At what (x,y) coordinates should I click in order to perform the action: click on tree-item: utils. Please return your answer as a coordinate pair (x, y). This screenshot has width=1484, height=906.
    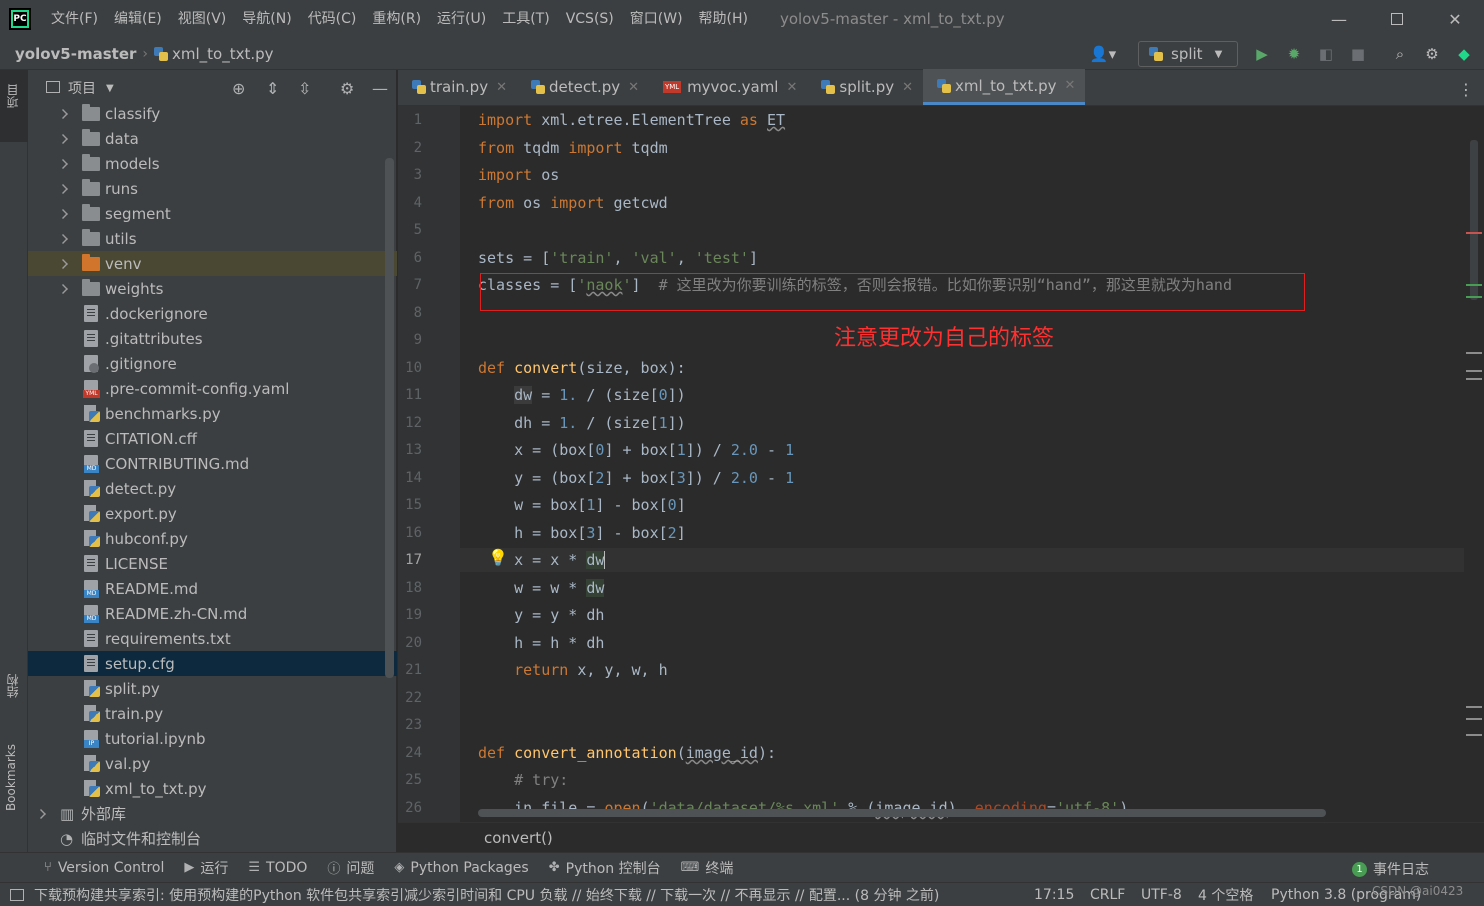
    Looking at the image, I should click on (212, 238).